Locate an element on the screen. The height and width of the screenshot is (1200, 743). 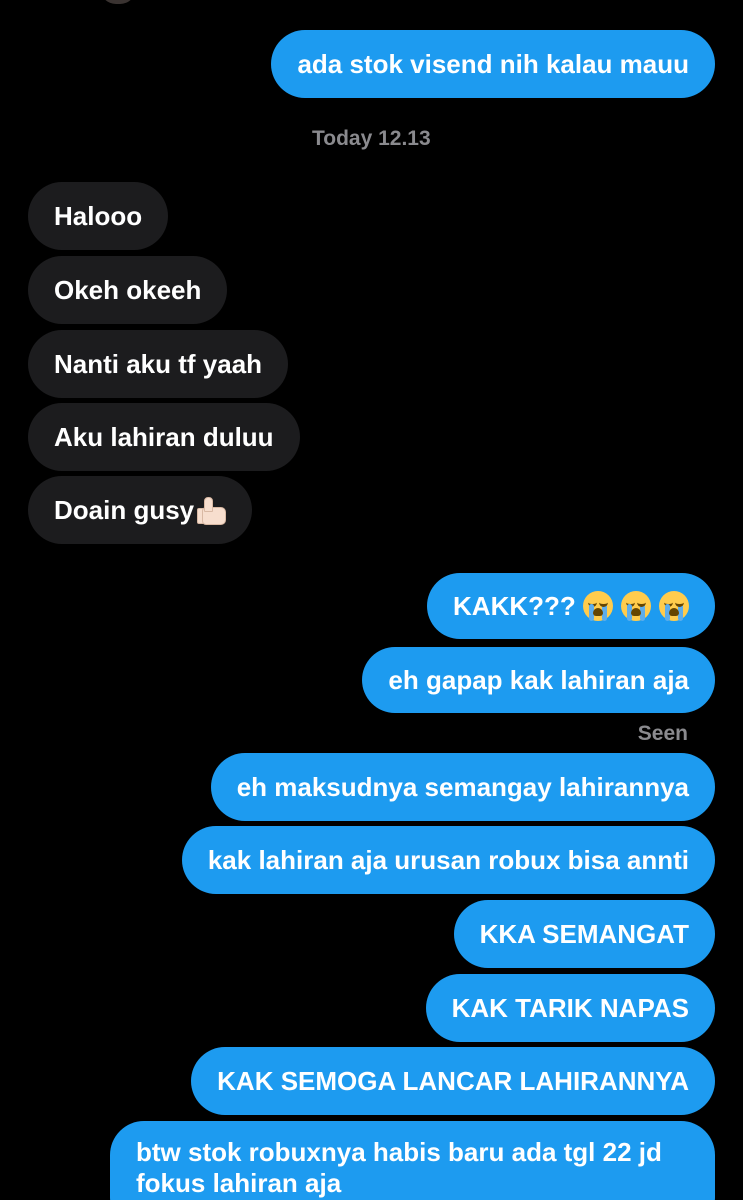
message-text: Okeh okeeh is located at coordinates (128, 290).